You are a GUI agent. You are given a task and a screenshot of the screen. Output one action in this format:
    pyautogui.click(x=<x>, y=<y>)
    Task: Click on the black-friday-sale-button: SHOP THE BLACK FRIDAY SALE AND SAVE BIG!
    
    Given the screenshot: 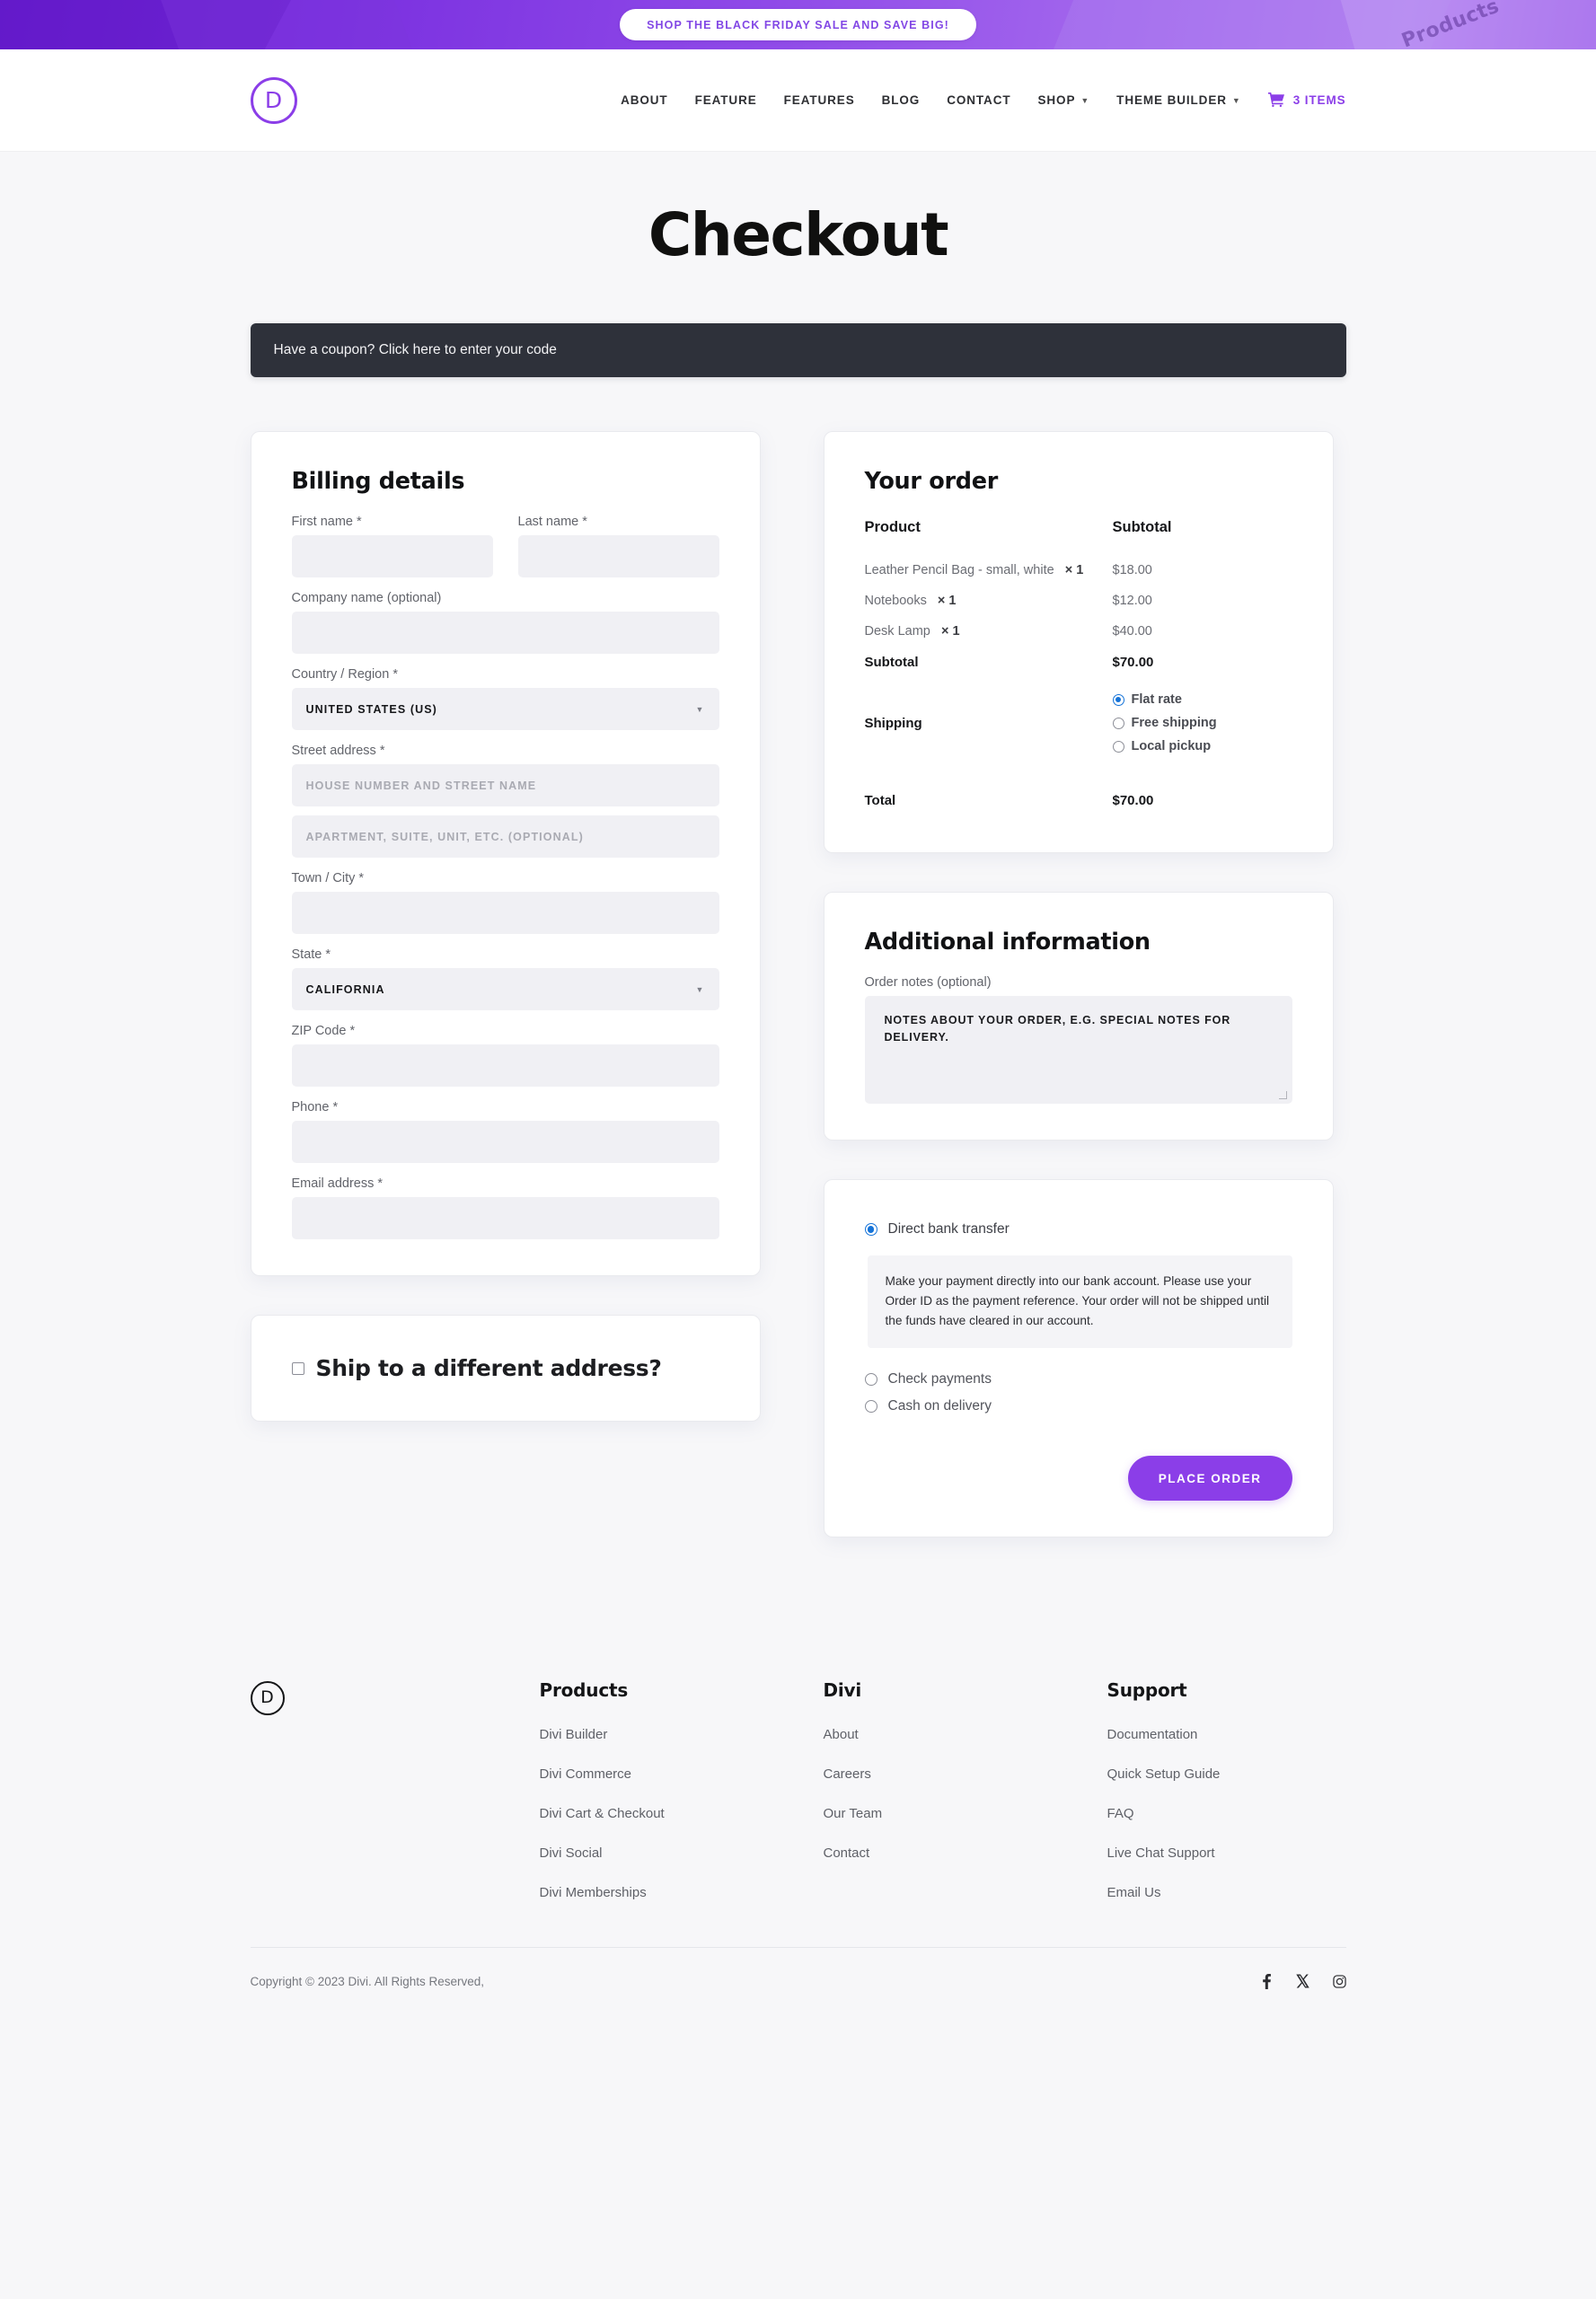 What is the action you would take?
    pyautogui.click(x=798, y=24)
    